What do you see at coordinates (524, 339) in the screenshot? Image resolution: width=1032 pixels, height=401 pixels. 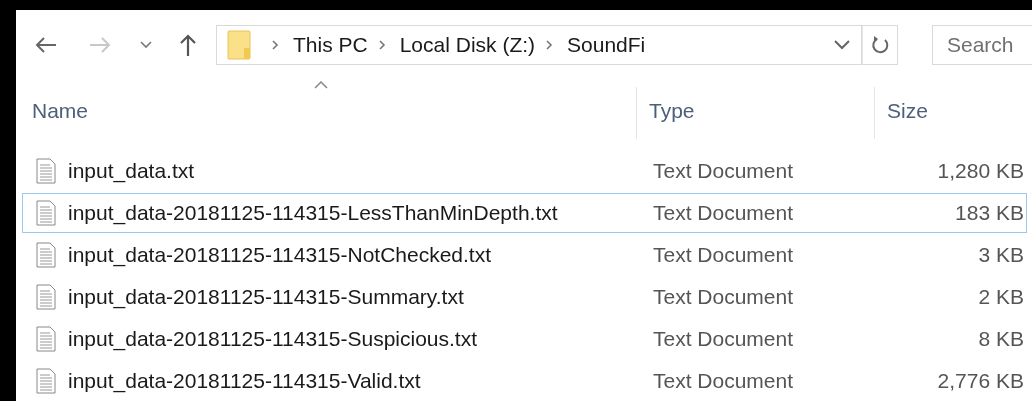 I see `file-row: input_data-20181125-114315-Suspicious.txt Text Document 8 KB` at bounding box center [524, 339].